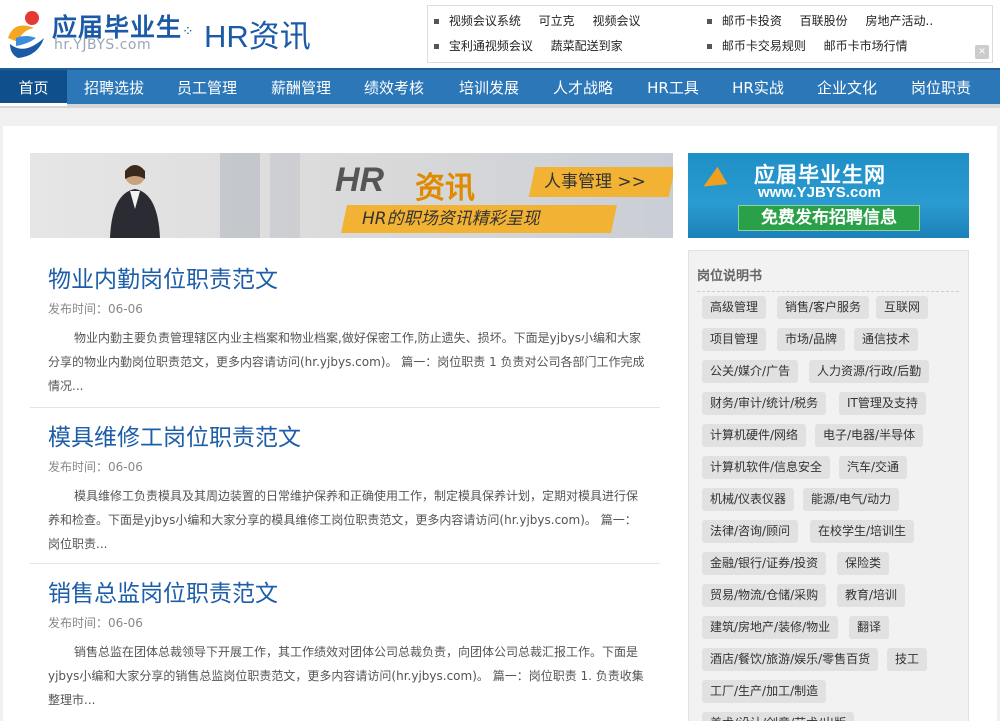 This screenshot has width=1000, height=721. I want to click on article-title-link: 模具维修工岗位职责范文, so click(174, 435).